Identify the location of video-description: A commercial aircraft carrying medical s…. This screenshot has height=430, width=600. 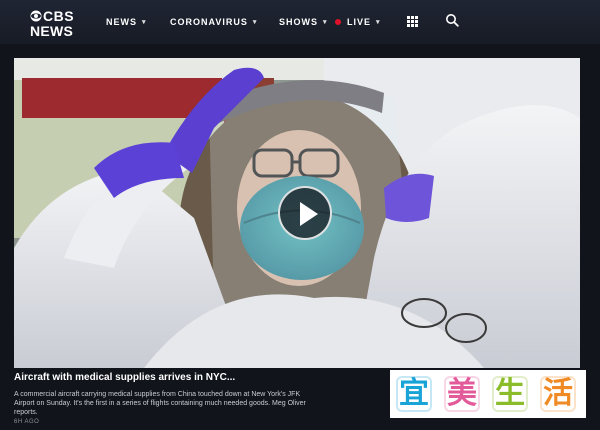
(160, 403).